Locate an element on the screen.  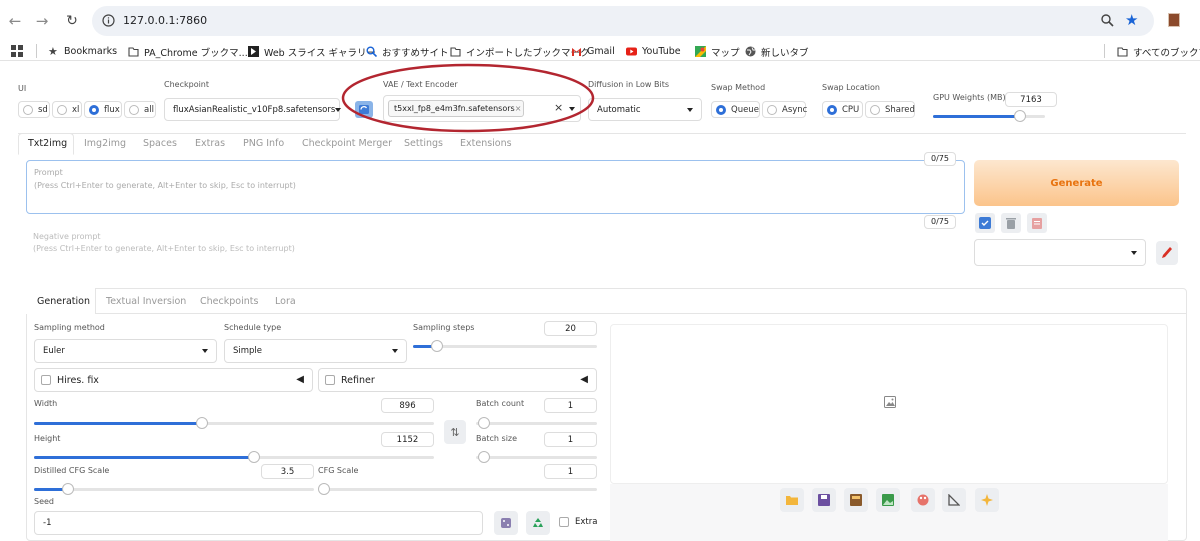
forward-icon: → is located at coordinates (42, 21).